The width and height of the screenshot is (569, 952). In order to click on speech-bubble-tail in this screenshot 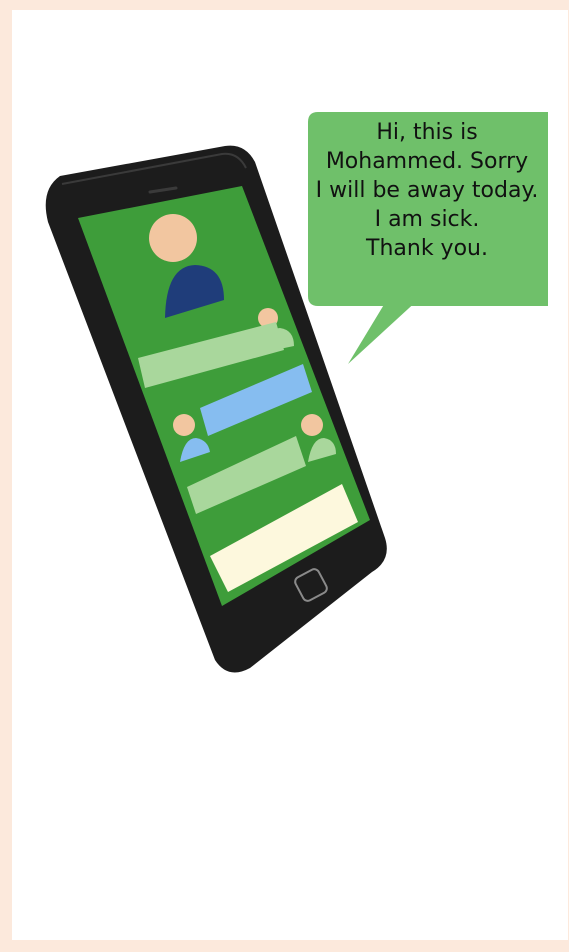, I will do `click(384, 331)`.